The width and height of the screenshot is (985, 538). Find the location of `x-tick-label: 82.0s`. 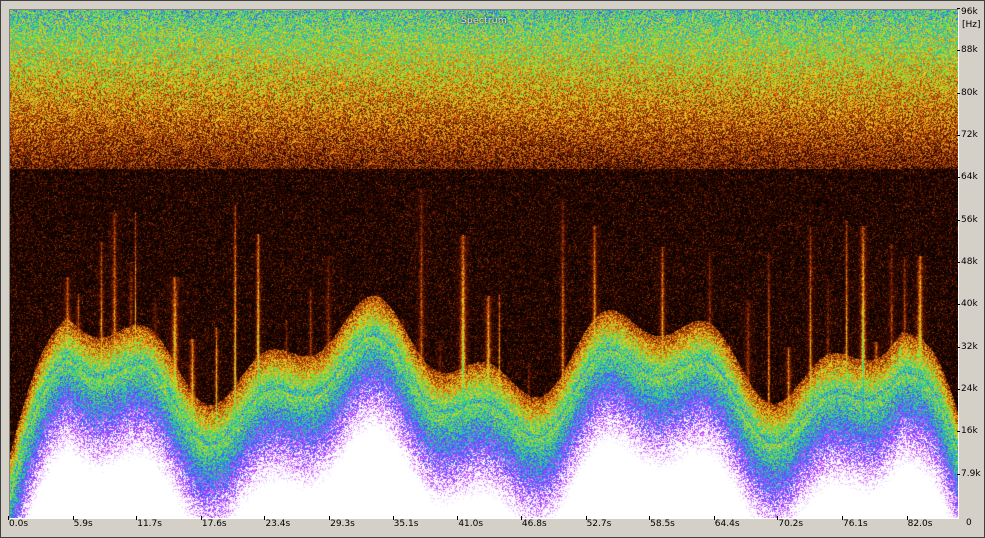

x-tick-label: 82.0s is located at coordinates (920, 524).